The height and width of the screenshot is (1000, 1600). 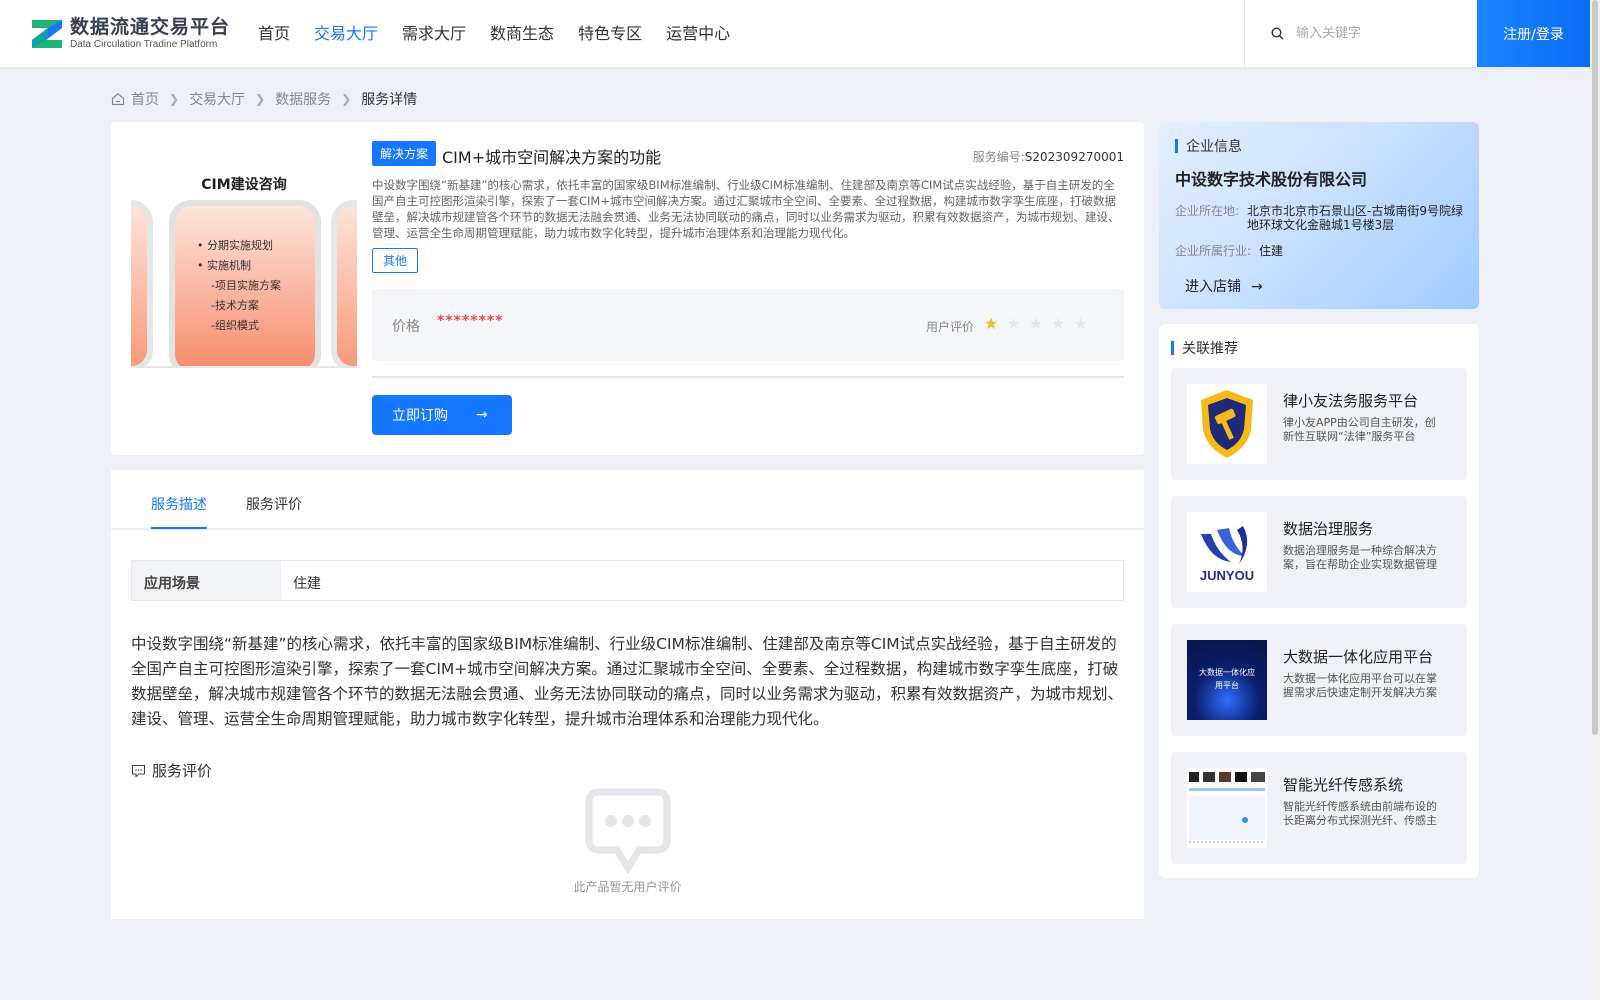 I want to click on review-title-text: 服务评价, so click(x=182, y=771).